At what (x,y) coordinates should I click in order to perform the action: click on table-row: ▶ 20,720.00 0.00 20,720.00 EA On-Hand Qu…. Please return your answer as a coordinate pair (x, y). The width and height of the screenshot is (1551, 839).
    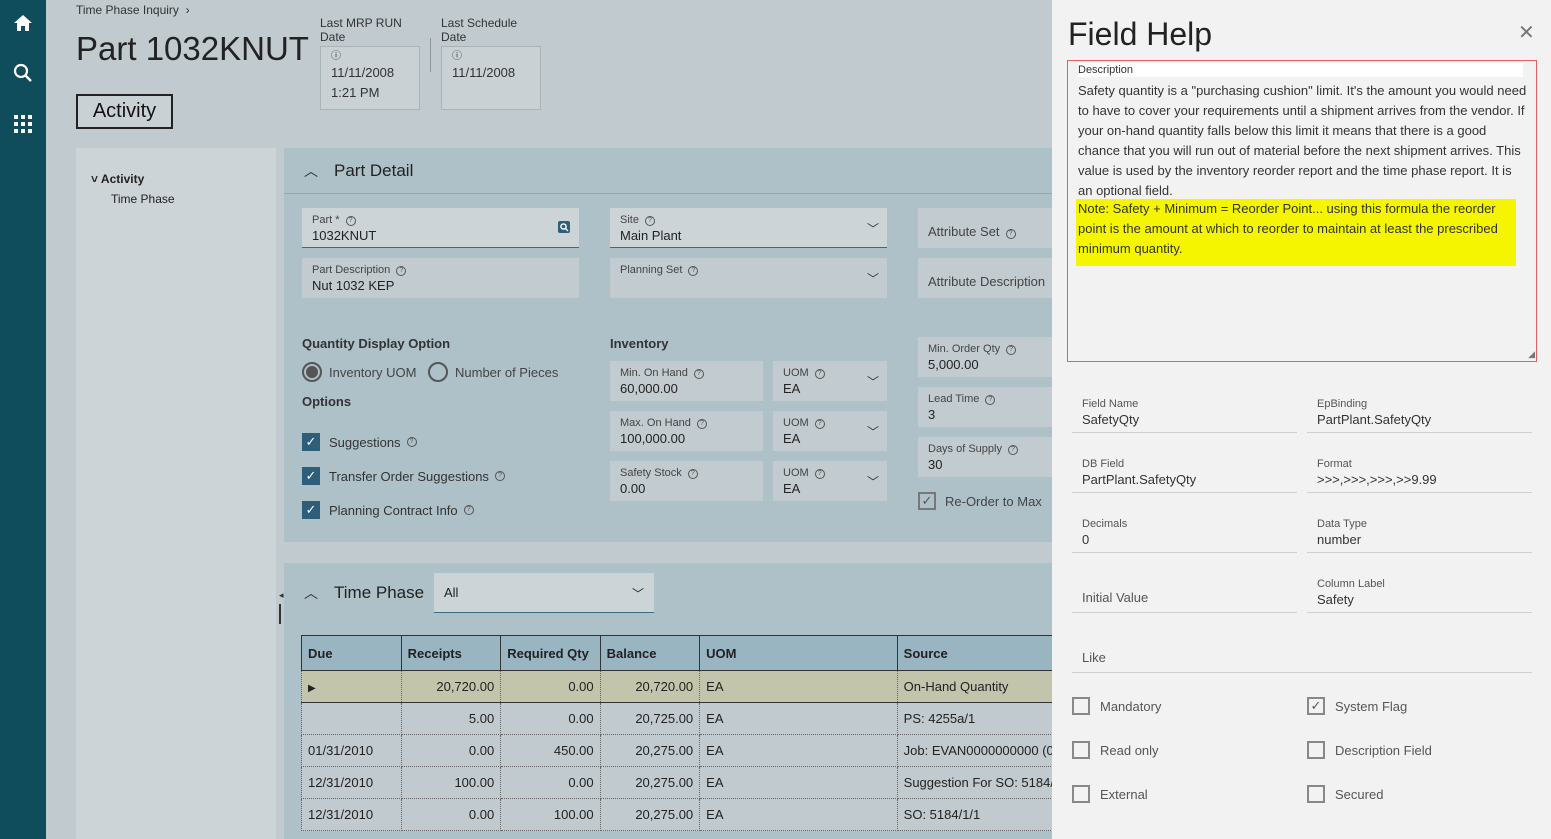
    Looking at the image, I should click on (676, 686).